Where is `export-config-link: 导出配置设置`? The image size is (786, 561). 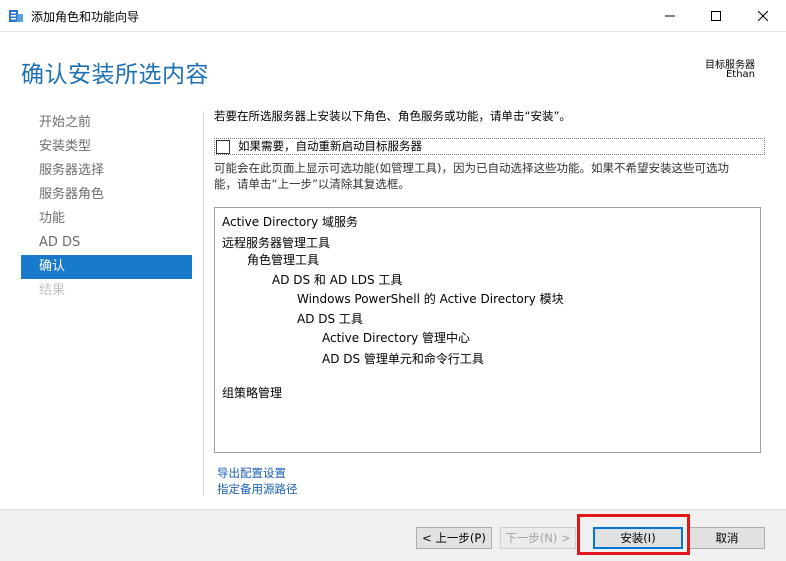
export-config-link: 导出配置设置 is located at coordinates (251, 473).